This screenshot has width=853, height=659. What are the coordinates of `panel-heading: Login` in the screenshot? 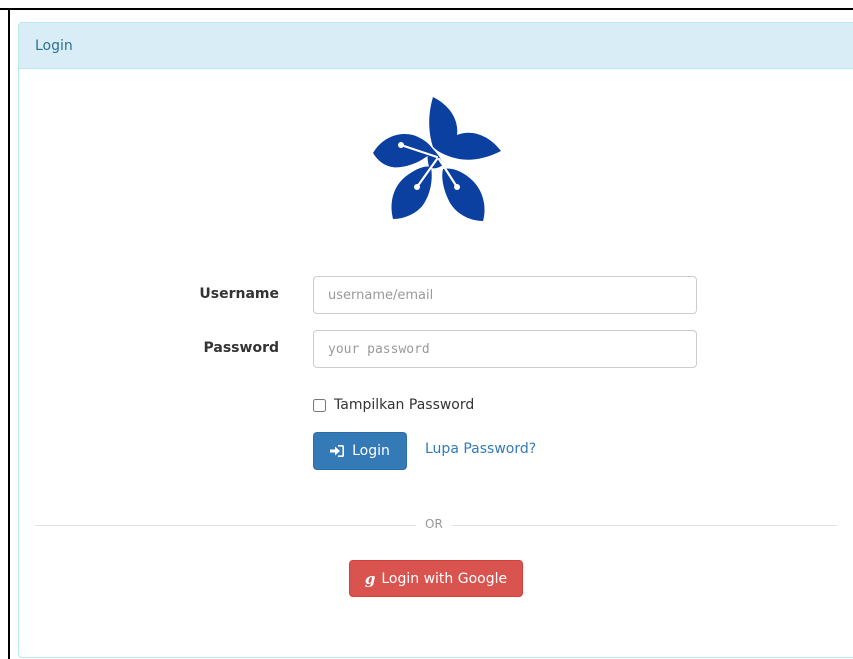 It's located at (436, 46).